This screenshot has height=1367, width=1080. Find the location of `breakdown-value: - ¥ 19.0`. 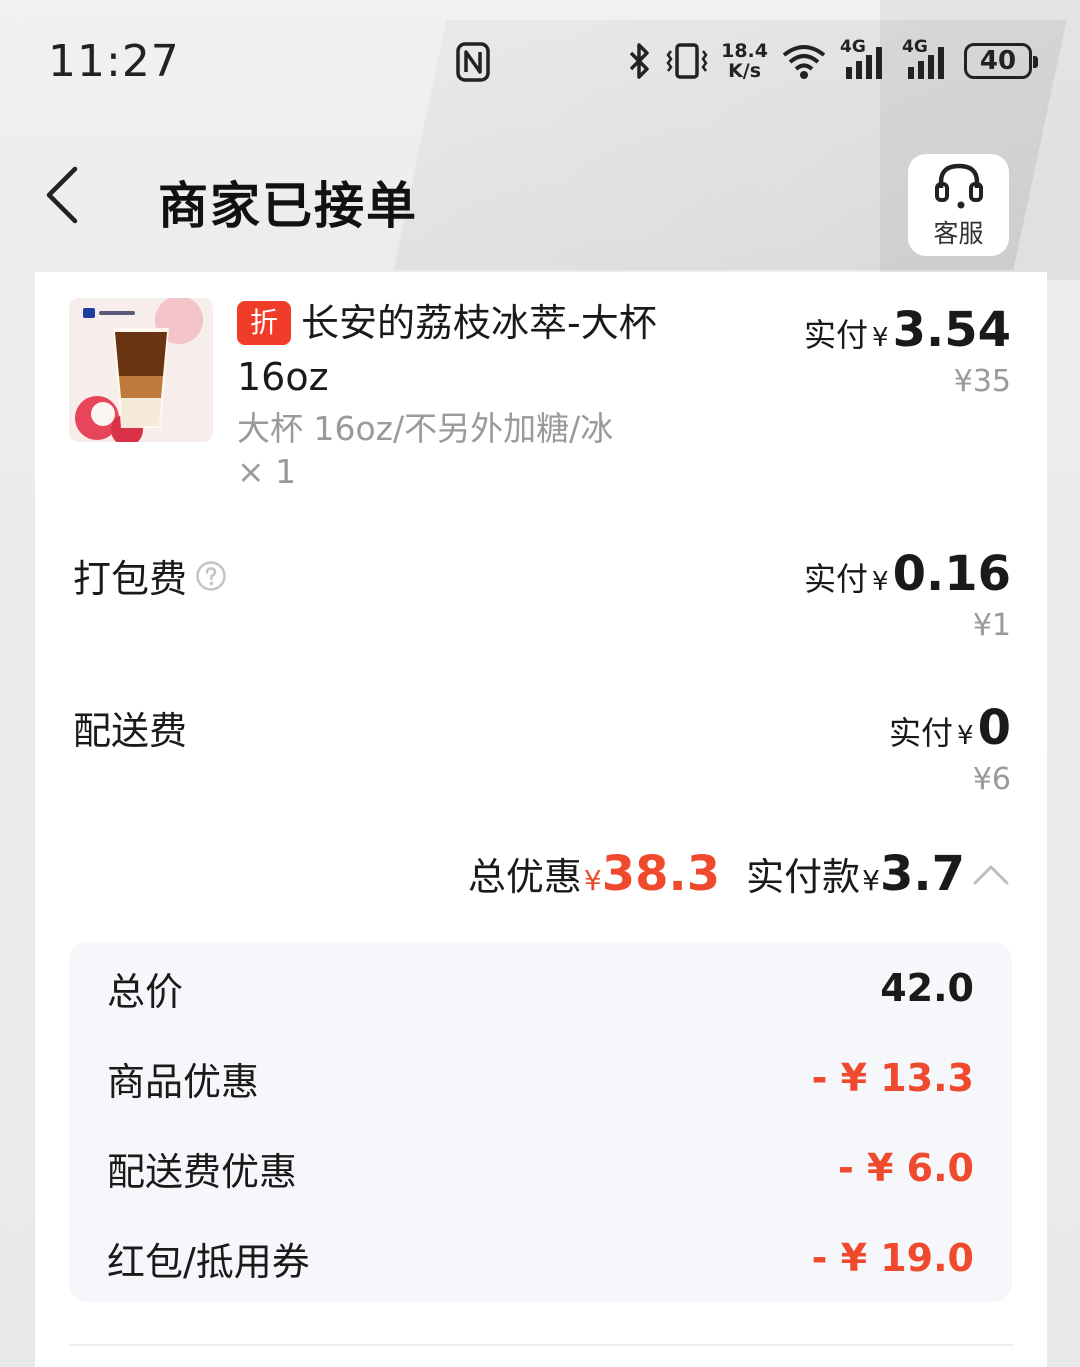

breakdown-value: - ¥ 19.0 is located at coordinates (892, 1258).